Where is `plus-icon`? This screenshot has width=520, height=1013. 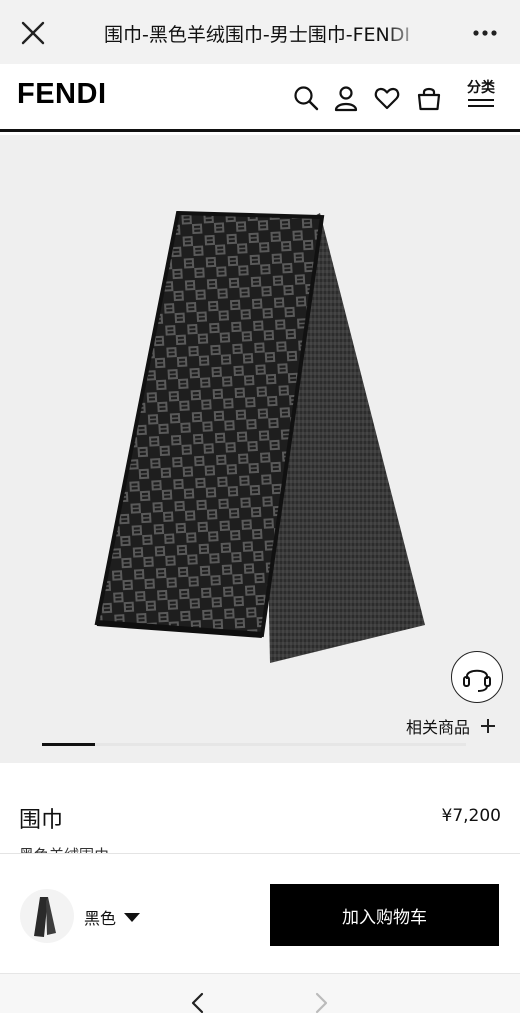 plus-icon is located at coordinates (488, 726).